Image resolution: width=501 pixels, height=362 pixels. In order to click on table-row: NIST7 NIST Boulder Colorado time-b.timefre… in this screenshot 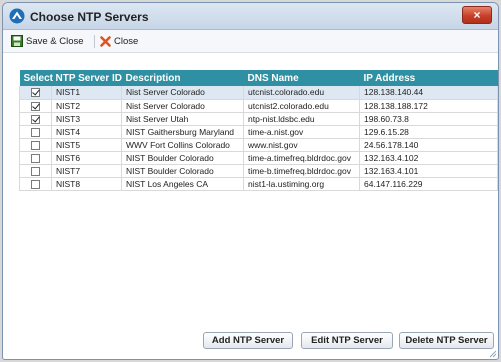, I will do `click(258, 171)`.